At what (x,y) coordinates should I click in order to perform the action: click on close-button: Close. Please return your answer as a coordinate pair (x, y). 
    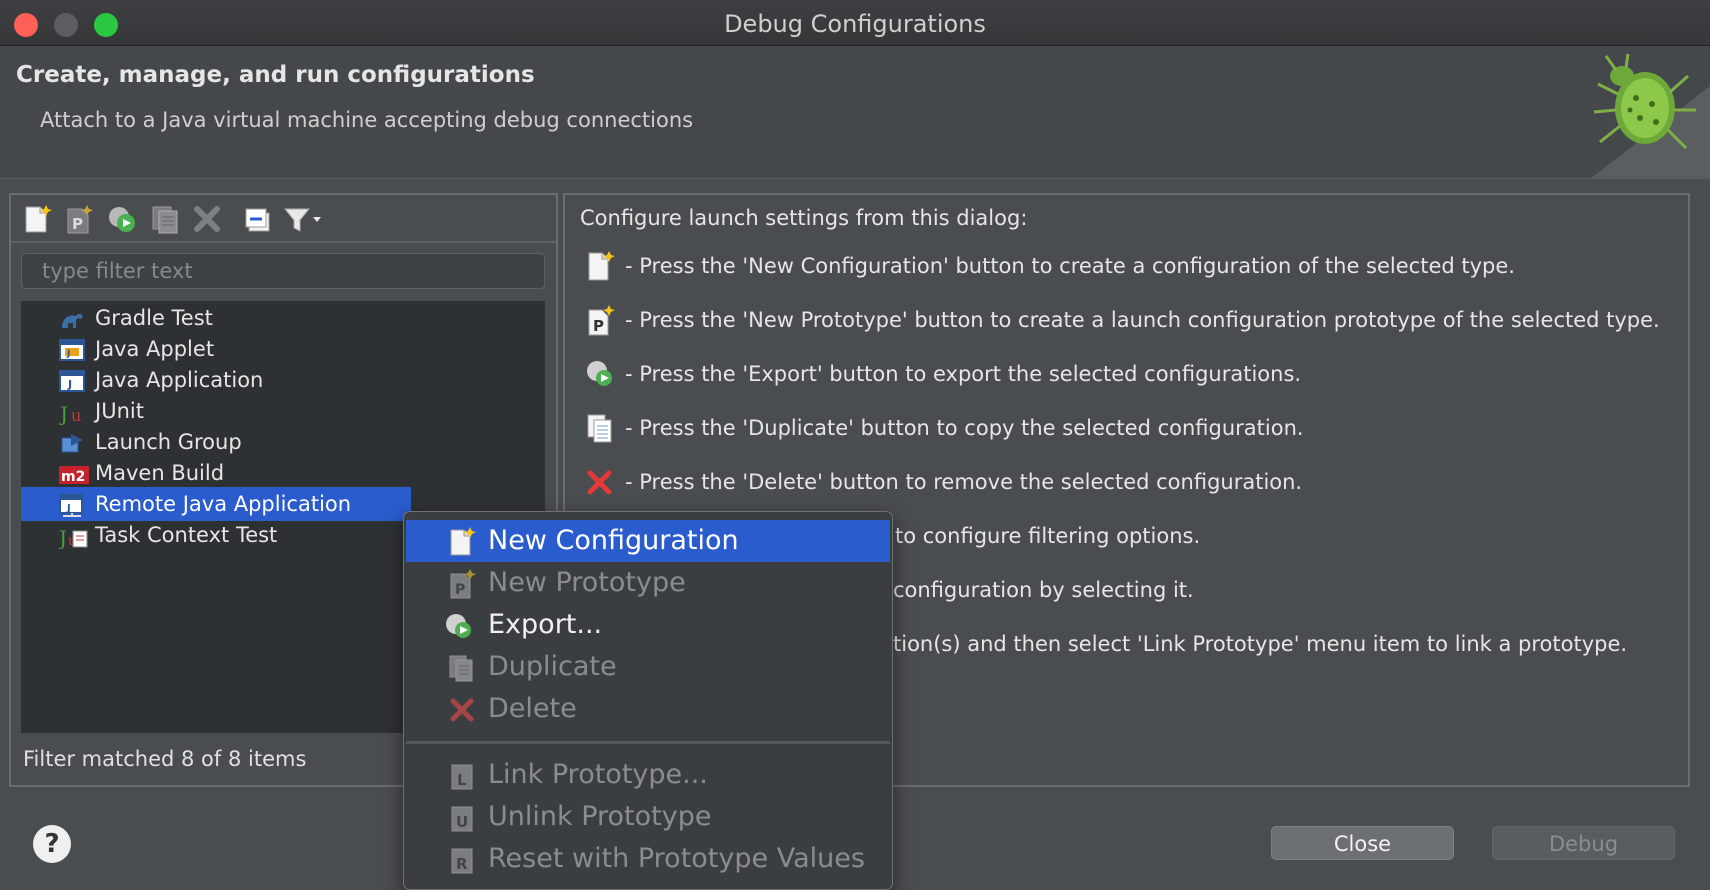
    Looking at the image, I should click on (1362, 843).